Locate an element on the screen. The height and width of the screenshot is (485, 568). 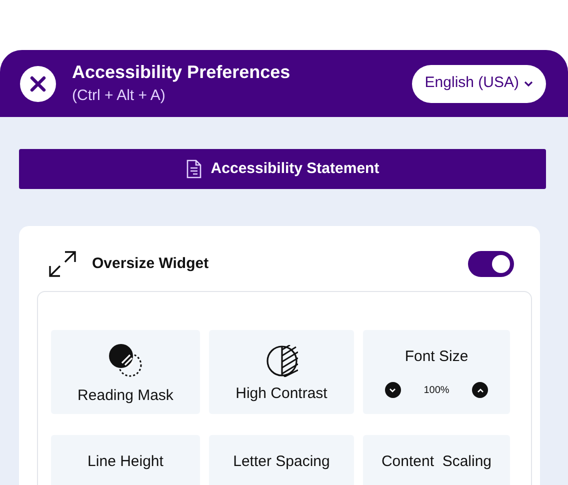
document-icon is located at coordinates (194, 169).